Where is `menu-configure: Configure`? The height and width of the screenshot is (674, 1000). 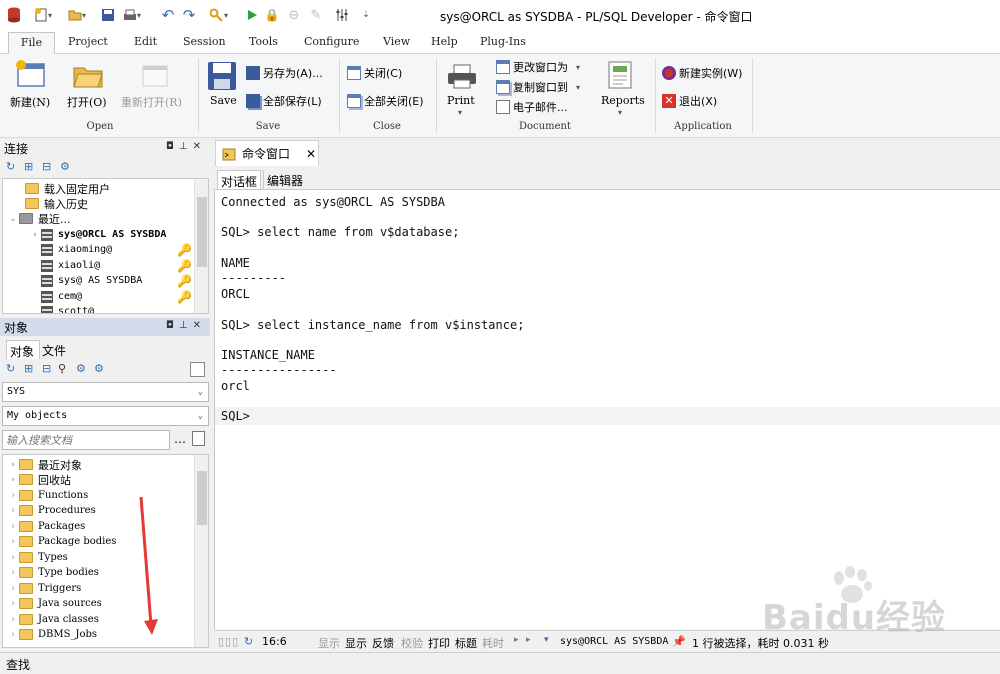 menu-configure: Configure is located at coordinates (331, 41).